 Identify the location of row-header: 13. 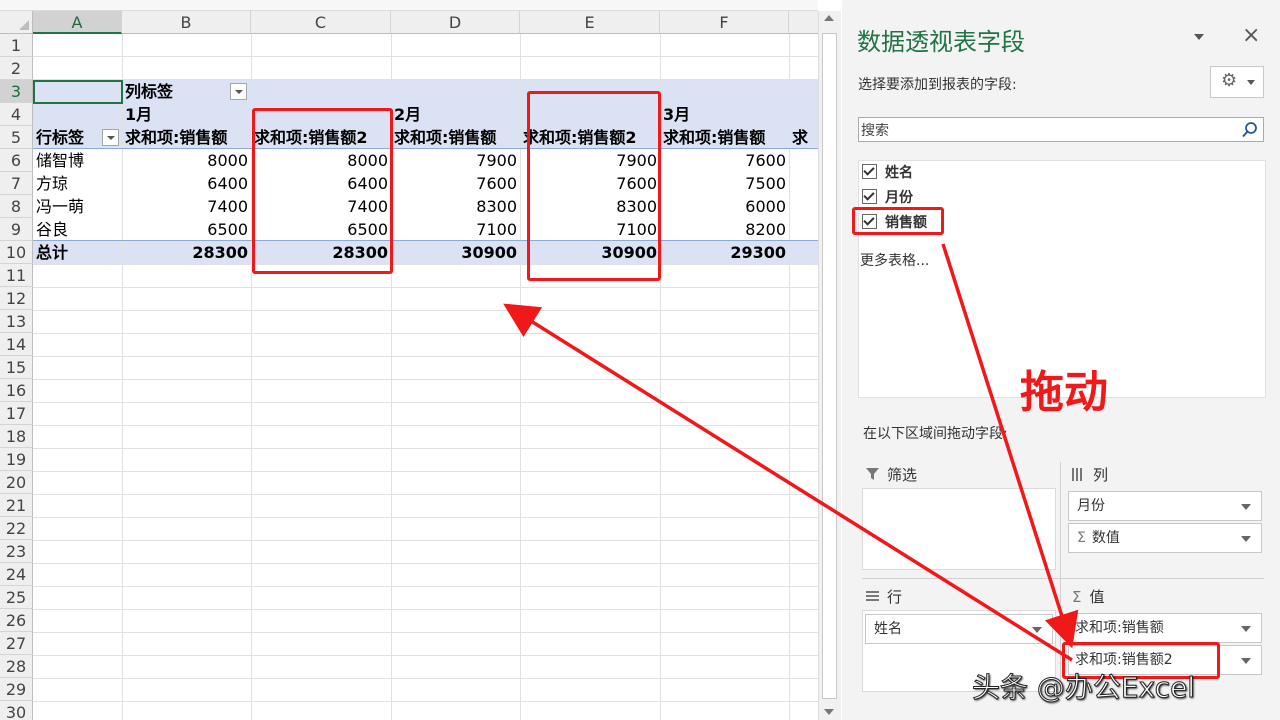
(16, 321).